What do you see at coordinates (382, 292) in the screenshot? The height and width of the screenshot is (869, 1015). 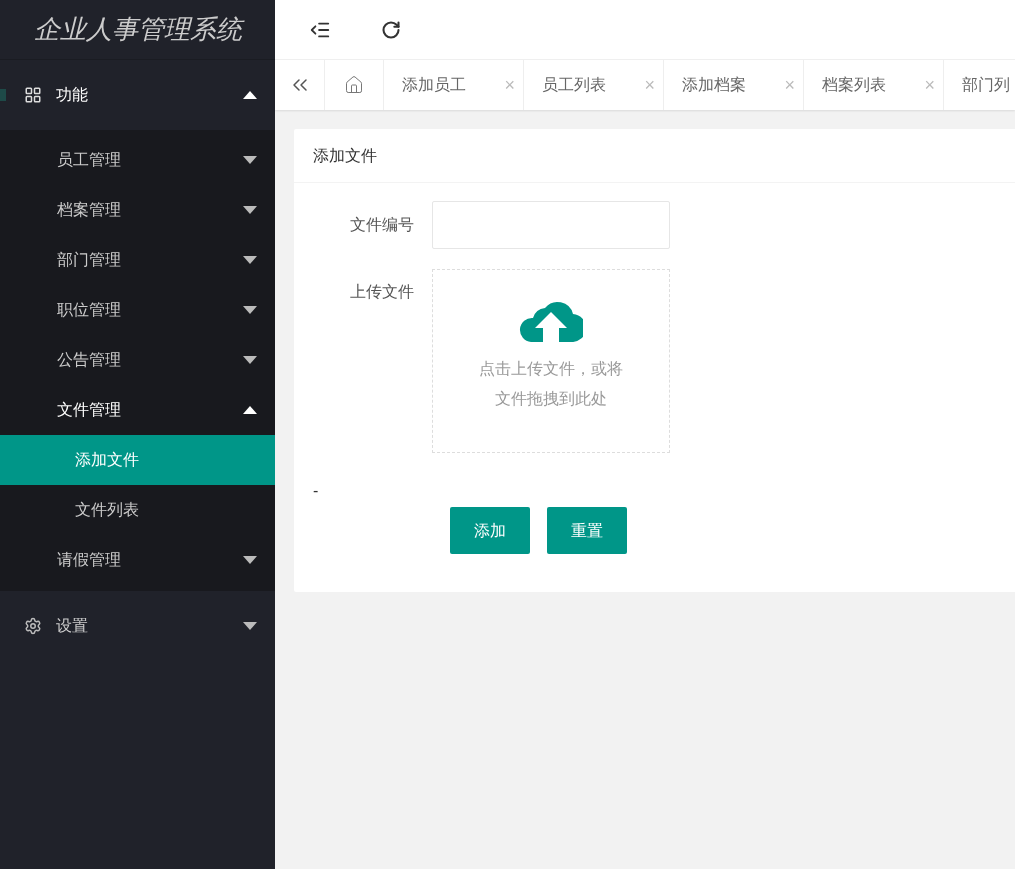 I see `field-label: 上传文件` at bounding box center [382, 292].